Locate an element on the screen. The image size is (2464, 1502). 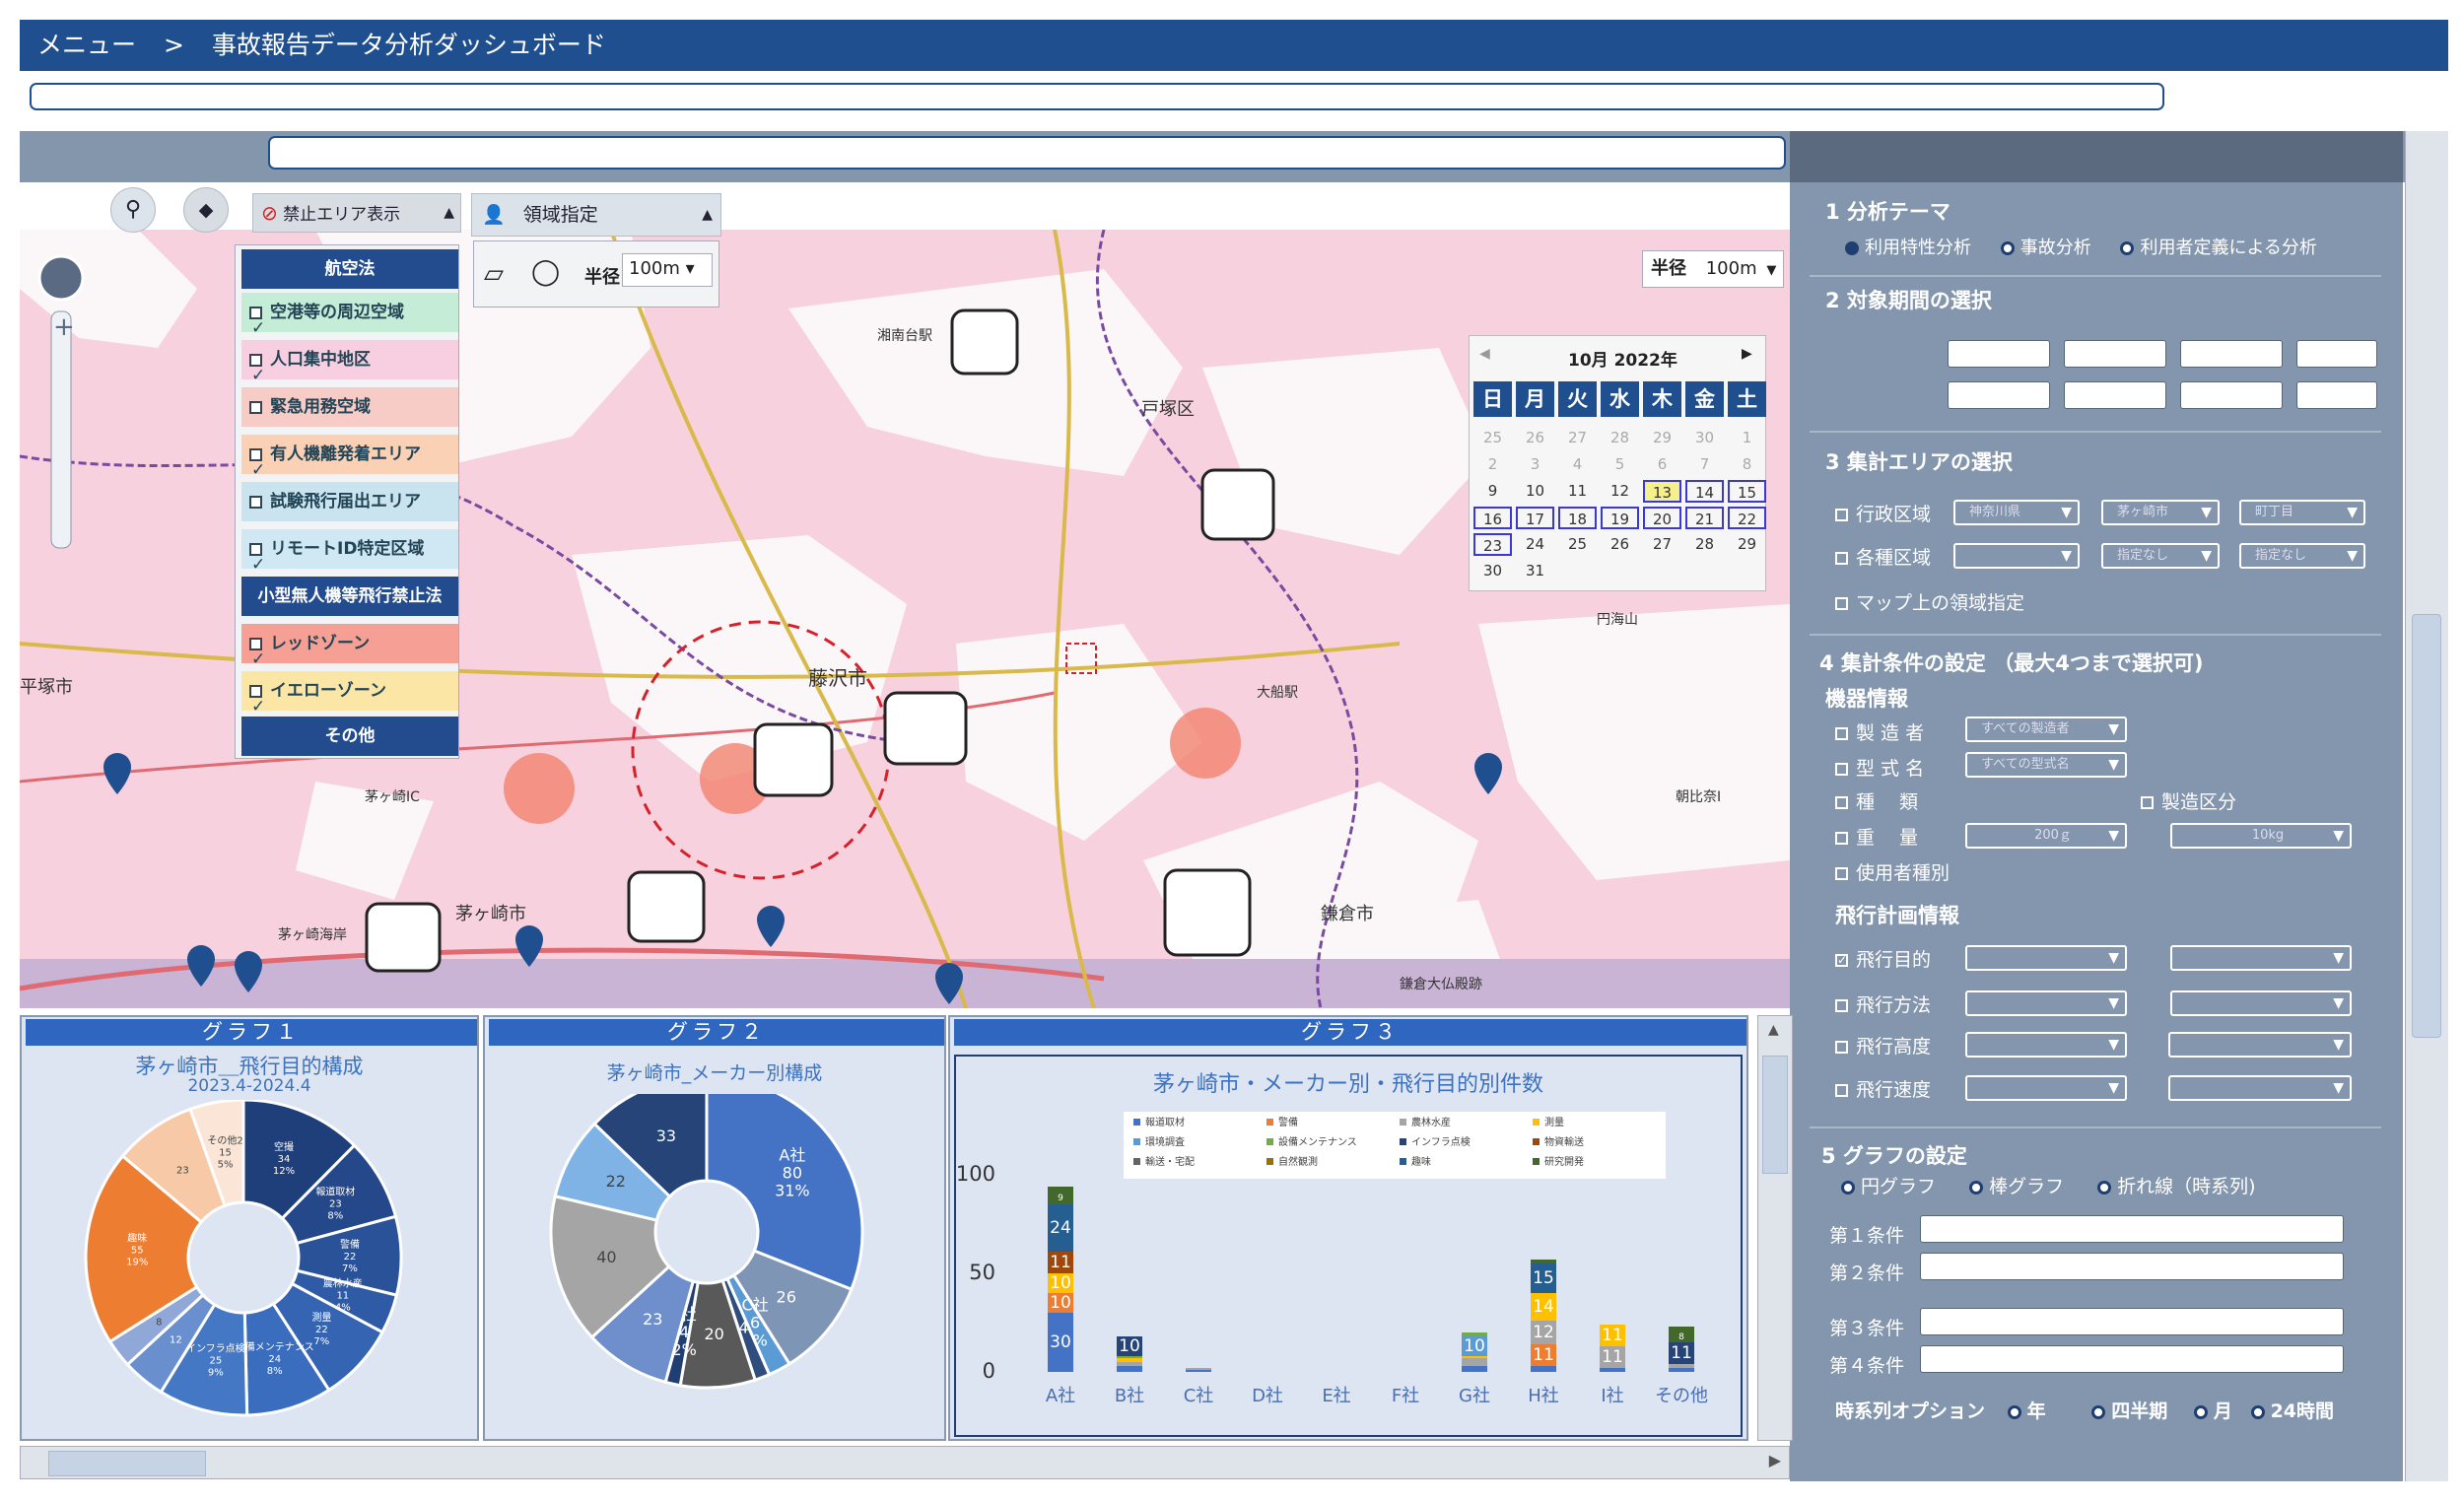
calendar-day: 11 is located at coordinates (1577, 491).